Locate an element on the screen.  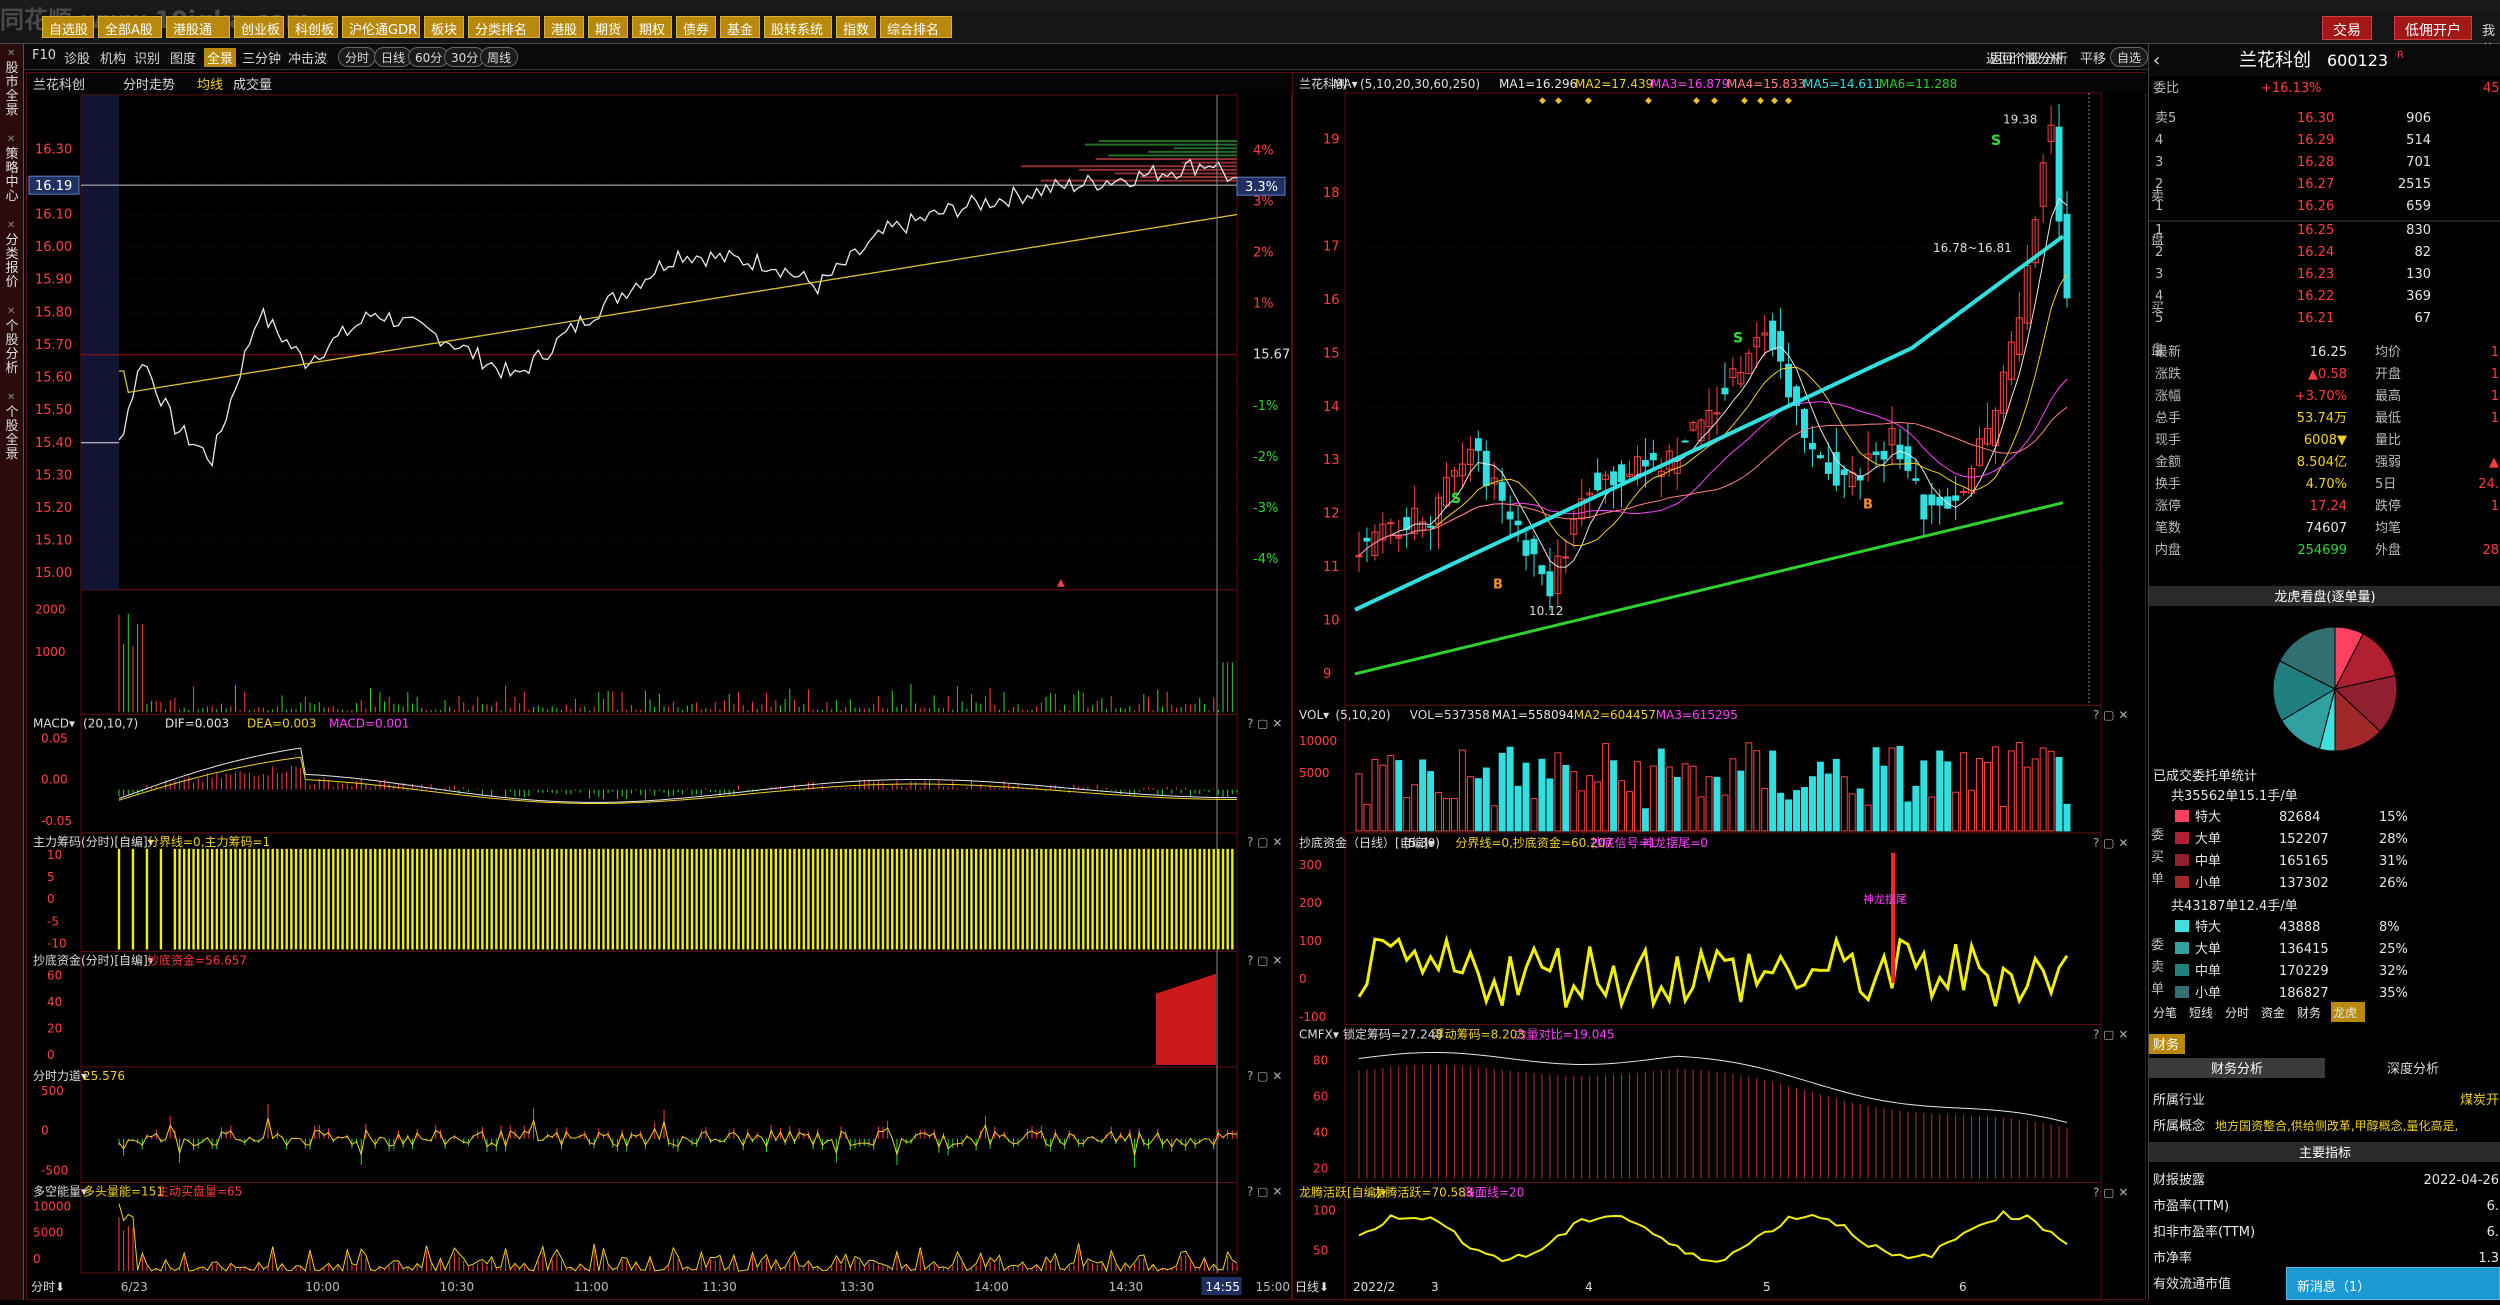
toolbar-button-13: 股转系统 is located at coordinates (798, 27).